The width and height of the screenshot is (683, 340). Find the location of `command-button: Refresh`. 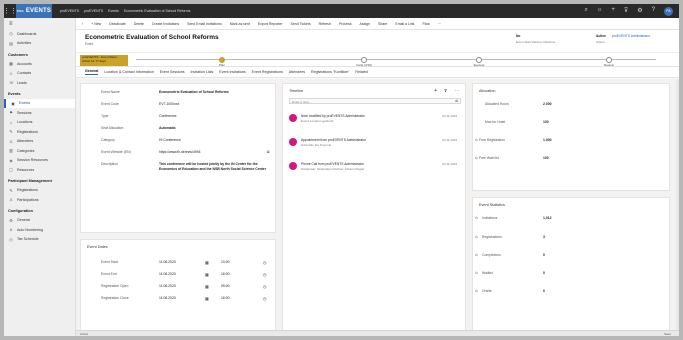

command-button: Refresh is located at coordinates (325, 24).